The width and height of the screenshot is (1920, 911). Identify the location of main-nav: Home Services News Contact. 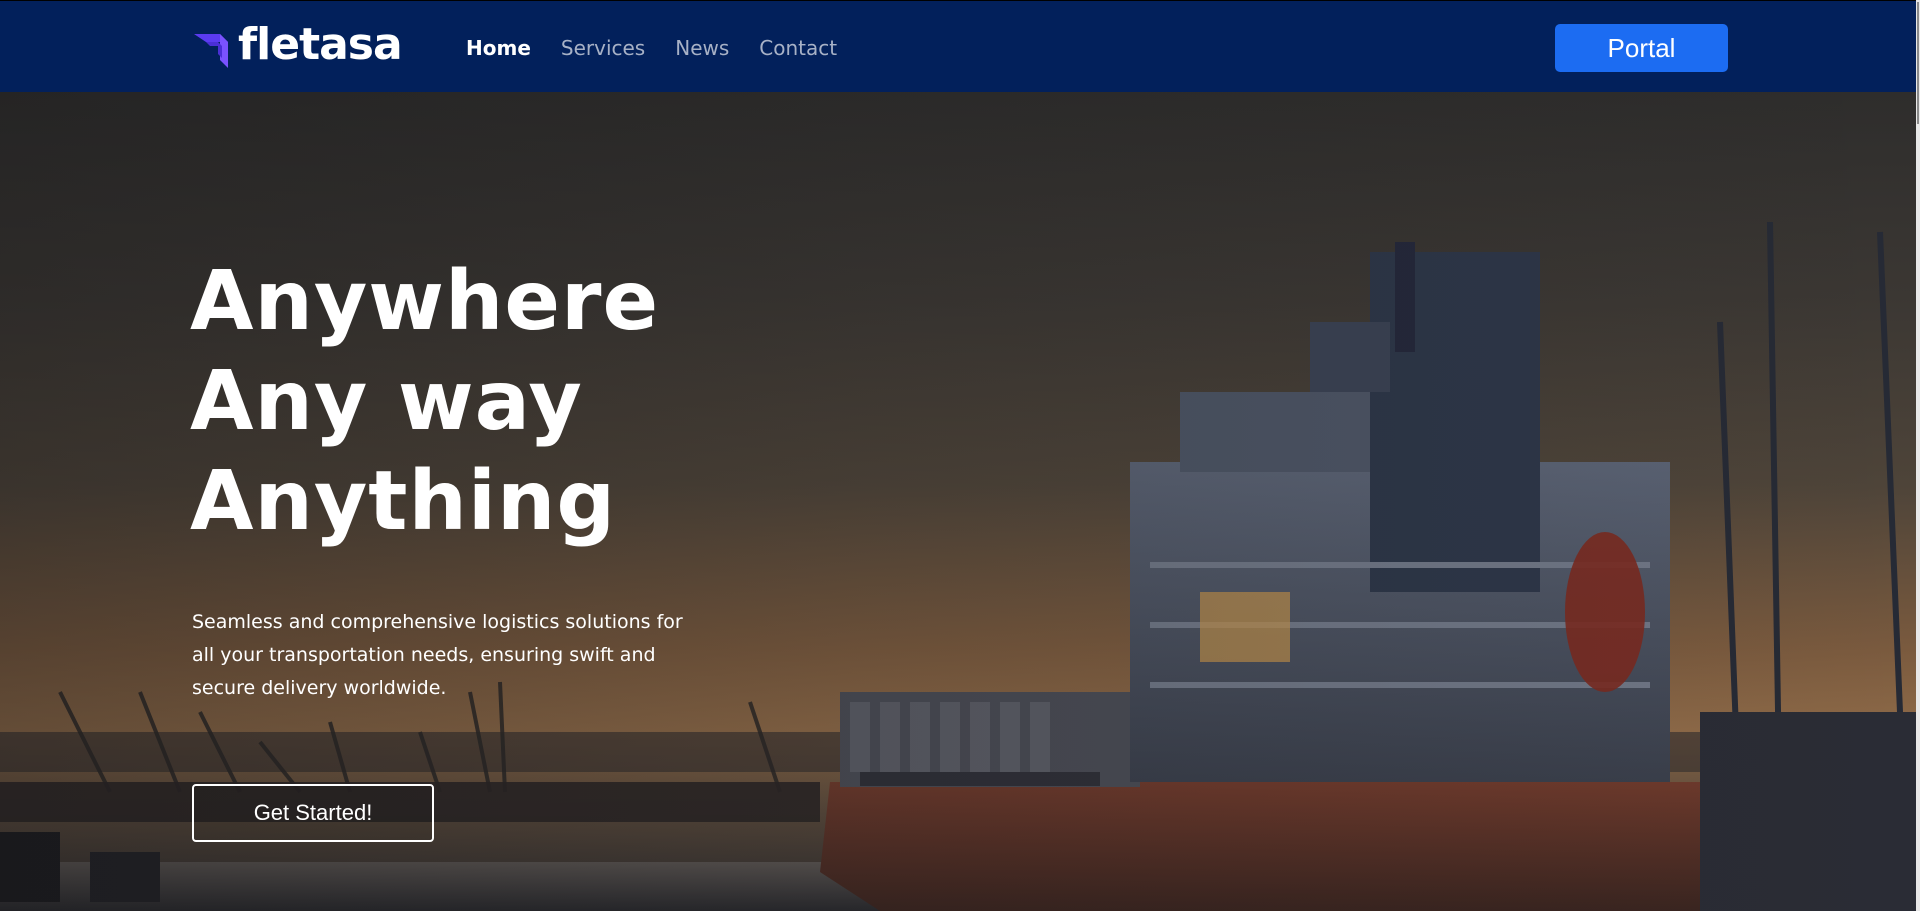
(666, 48).